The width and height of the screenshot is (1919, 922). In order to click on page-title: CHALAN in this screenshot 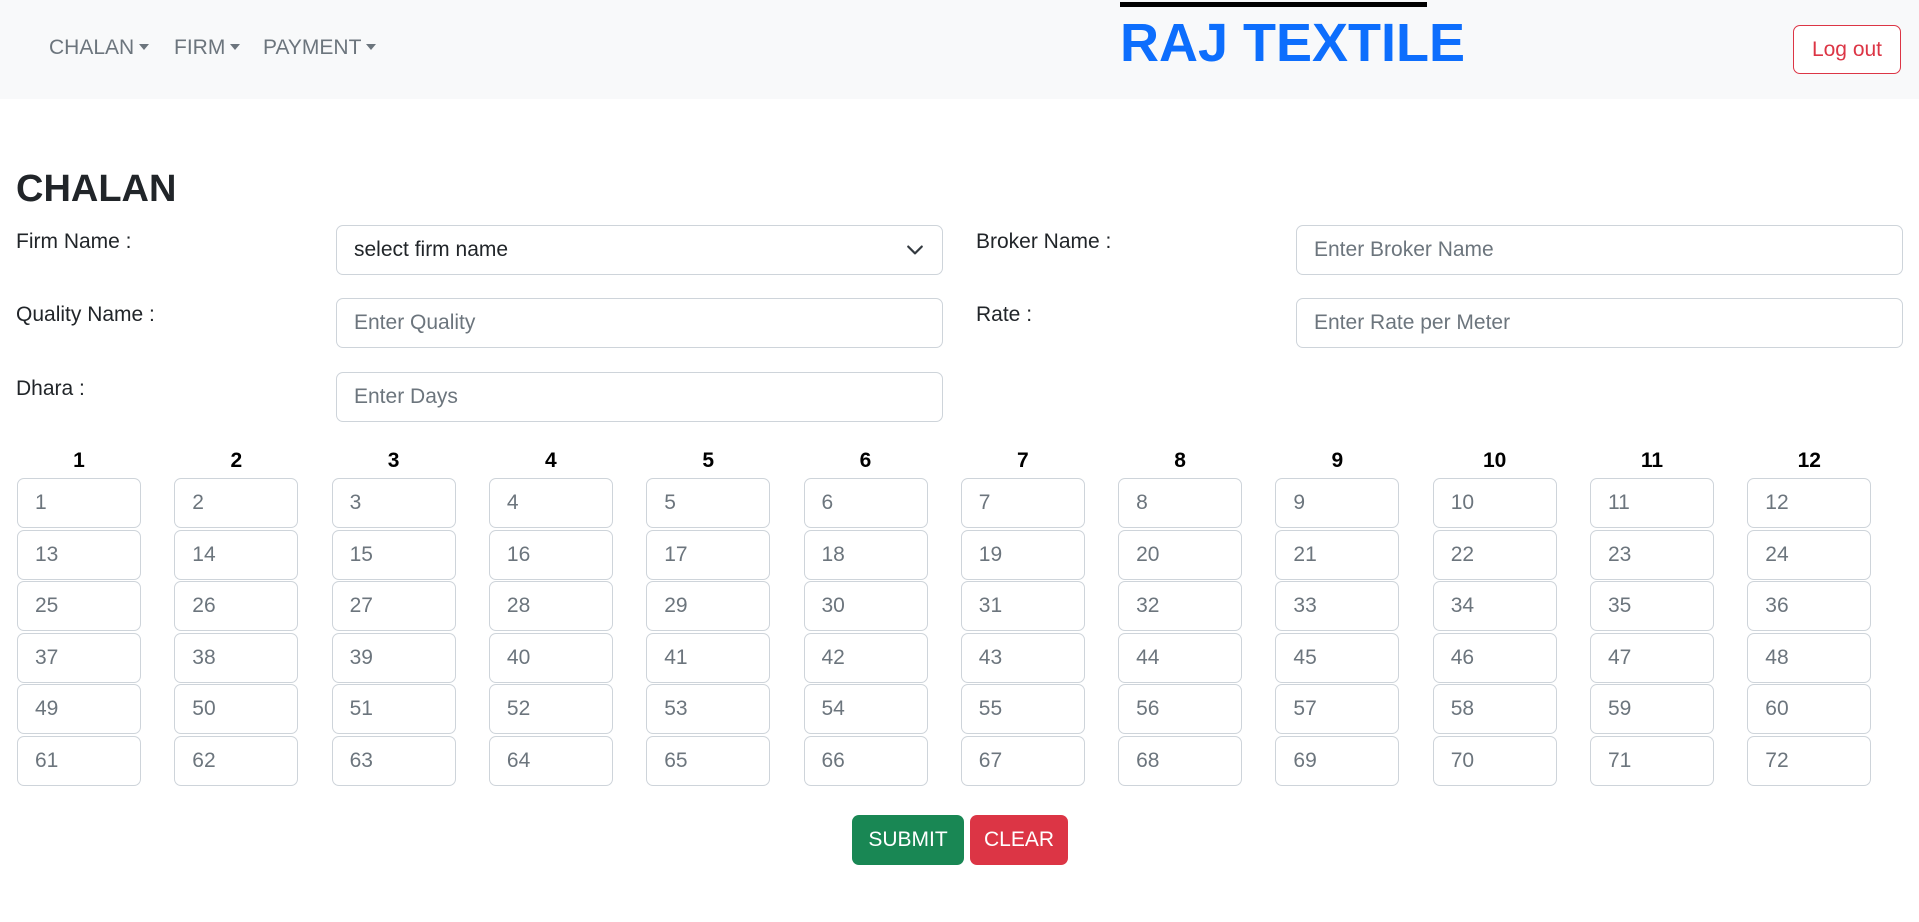, I will do `click(96, 189)`.